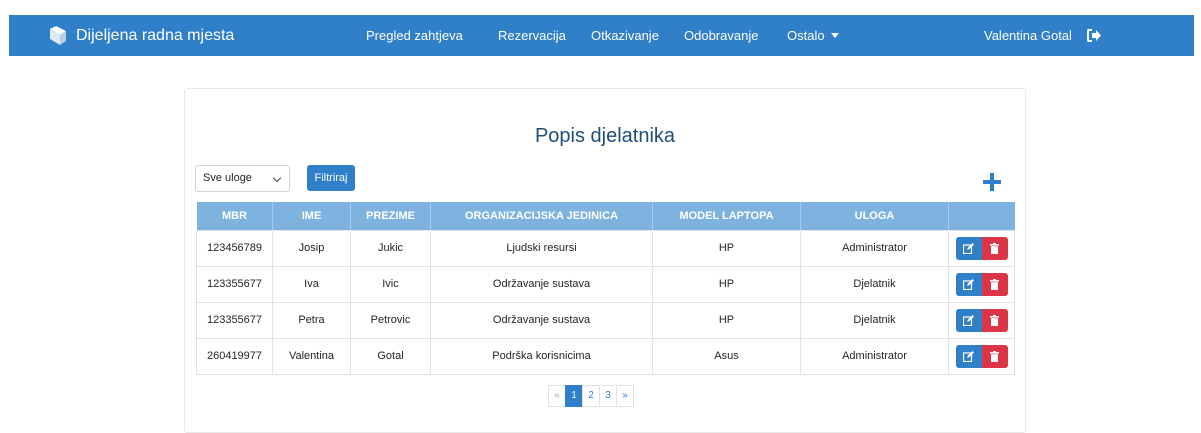  Describe the element at coordinates (557, 396) in the screenshot. I see `pagination-prev: «` at that location.